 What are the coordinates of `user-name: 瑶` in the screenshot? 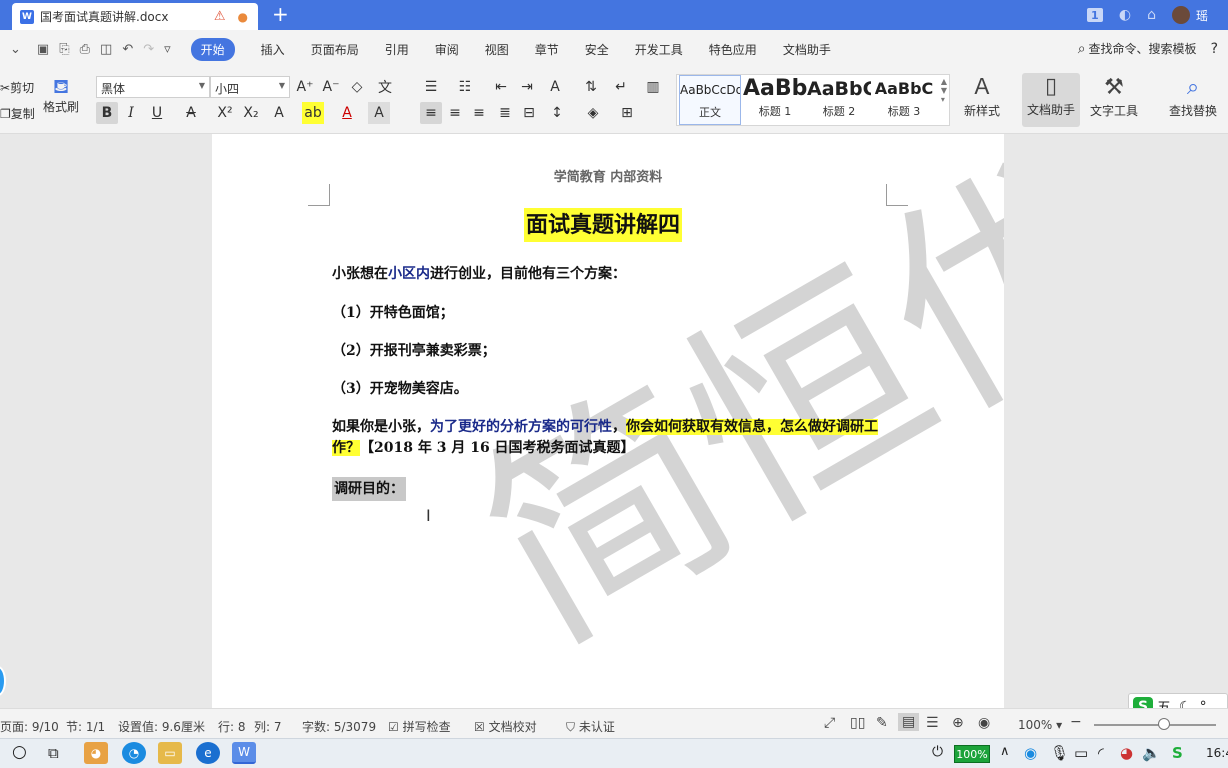 It's located at (1202, 15).